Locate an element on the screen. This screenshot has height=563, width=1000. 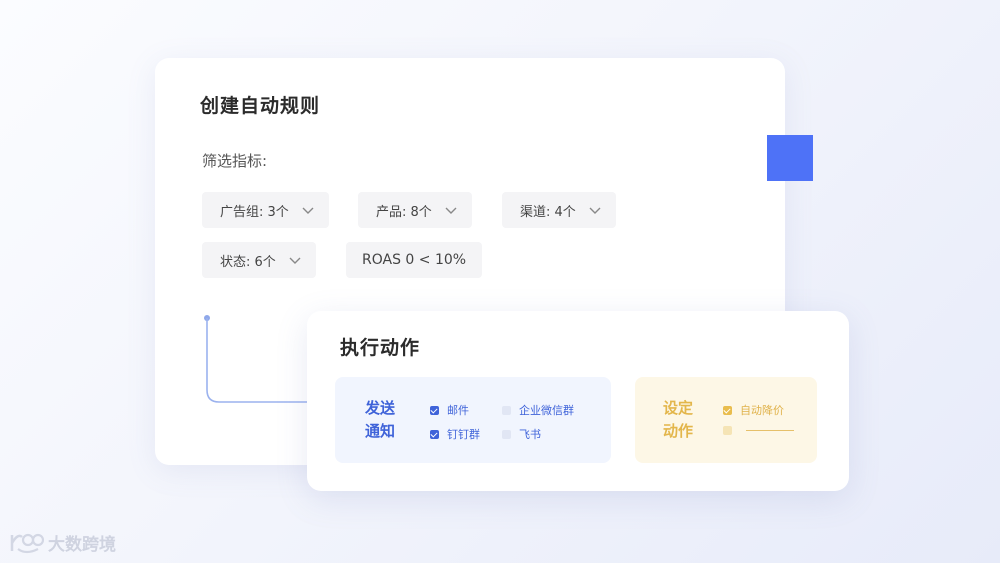
filter-metrics-label: 筛选指标: is located at coordinates (235, 161).